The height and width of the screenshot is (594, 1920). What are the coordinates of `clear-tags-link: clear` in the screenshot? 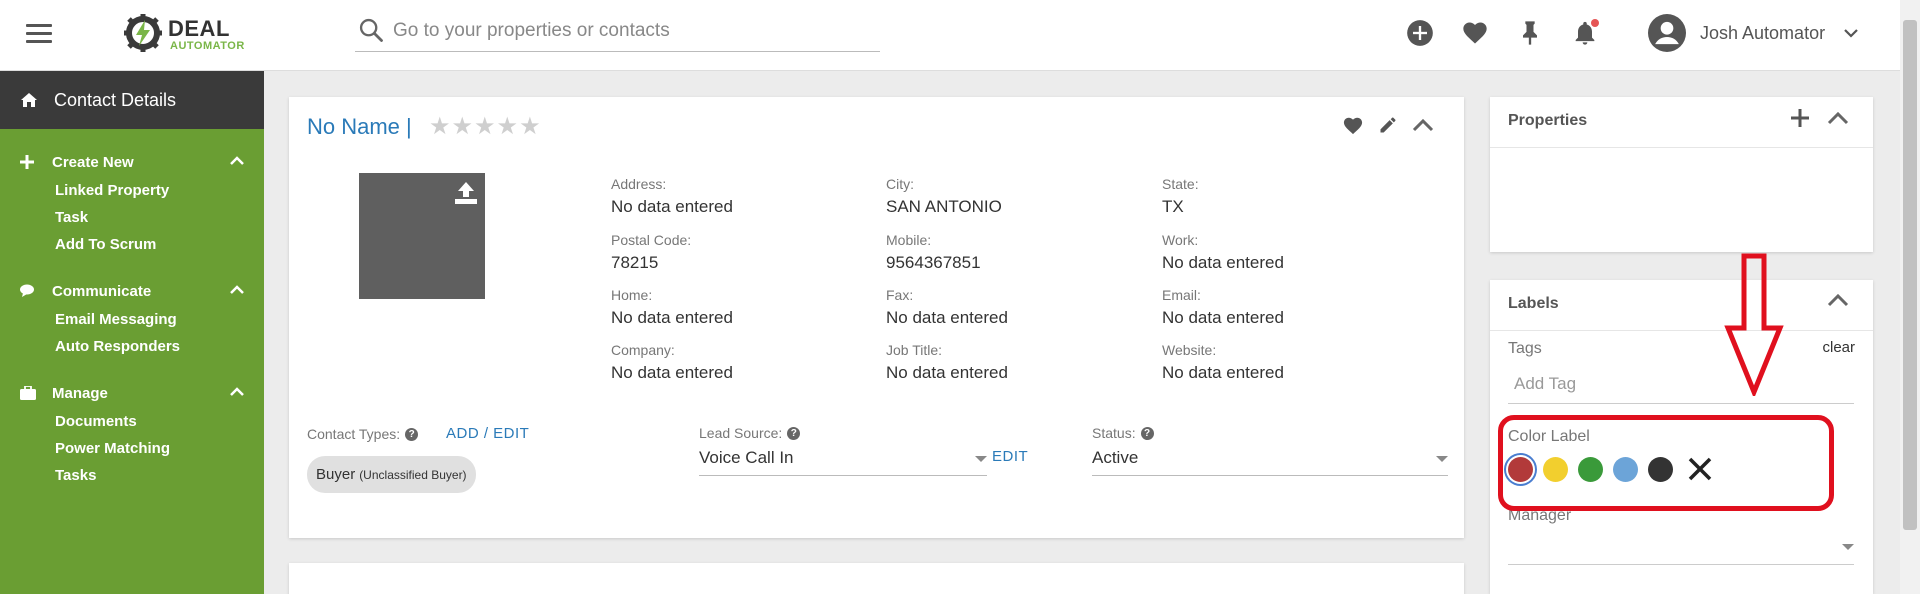 It's located at (1838, 347).